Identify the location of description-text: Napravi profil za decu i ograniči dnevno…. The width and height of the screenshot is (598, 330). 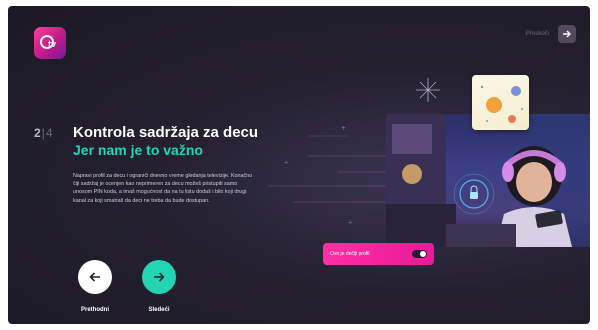
(163, 188).